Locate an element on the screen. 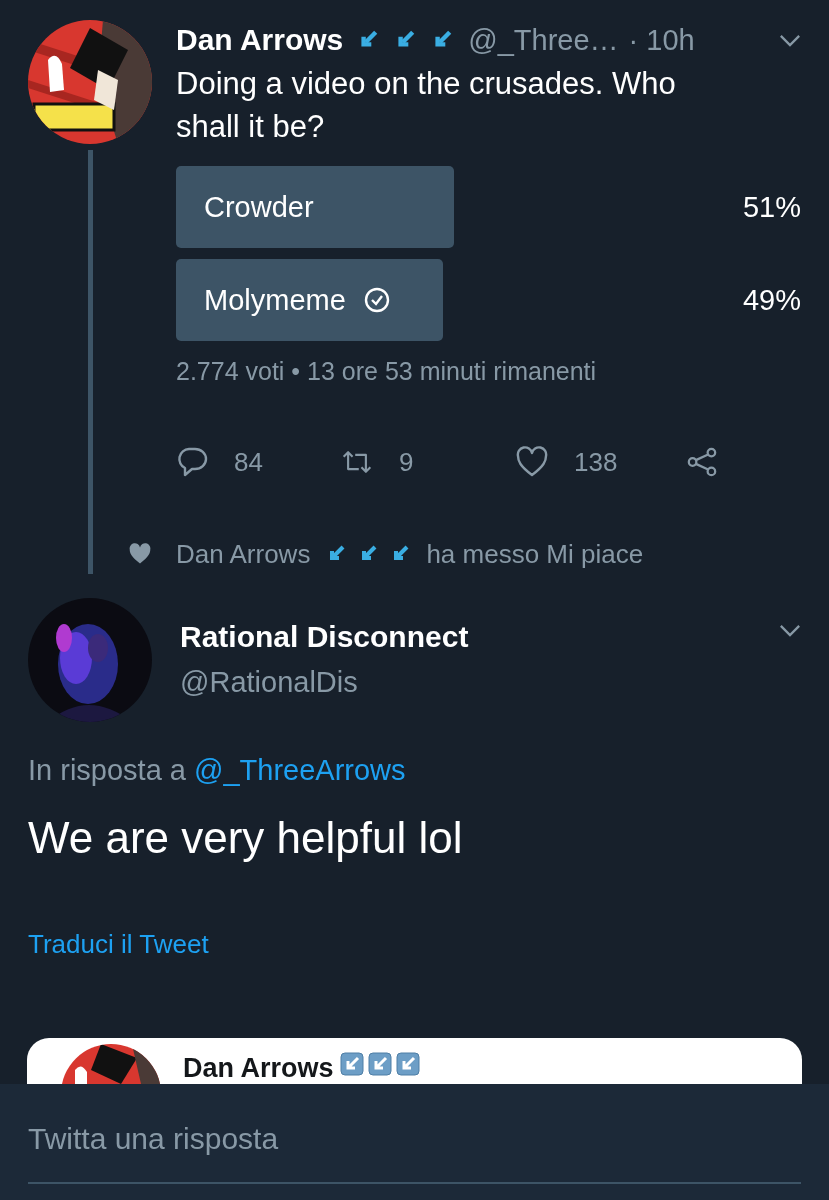  translate-link: Traduci il Tweet is located at coordinates (118, 944).